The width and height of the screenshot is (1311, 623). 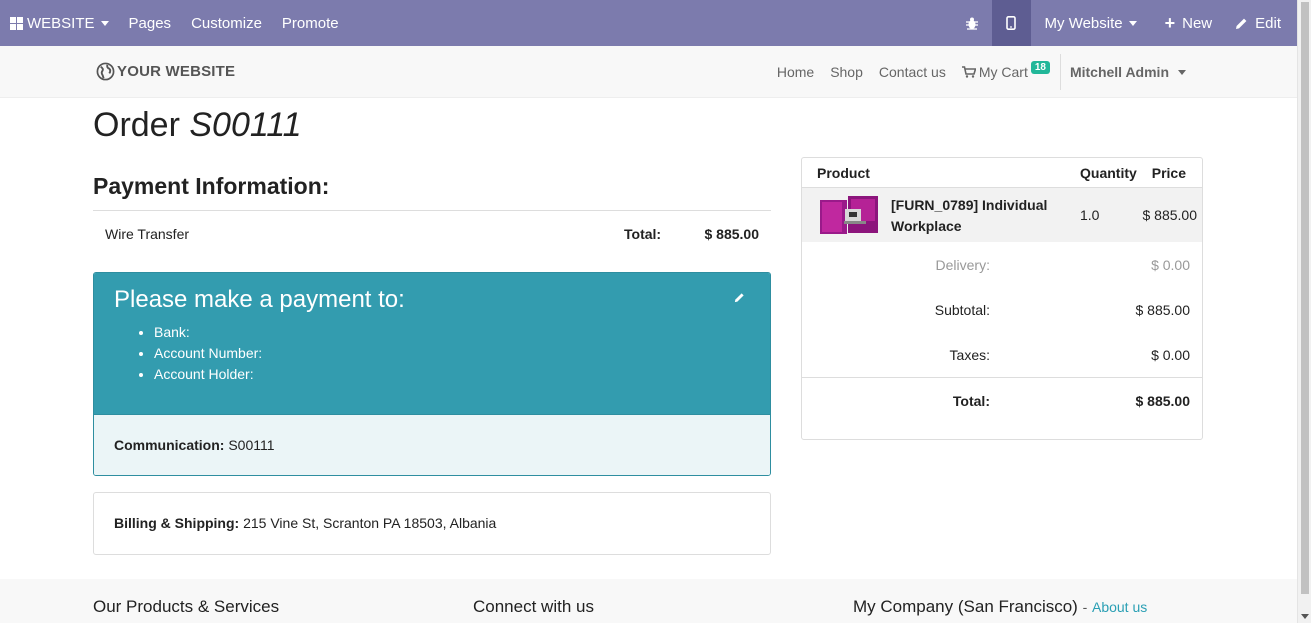 I want to click on site-selector: My Website, so click(x=1090, y=23).